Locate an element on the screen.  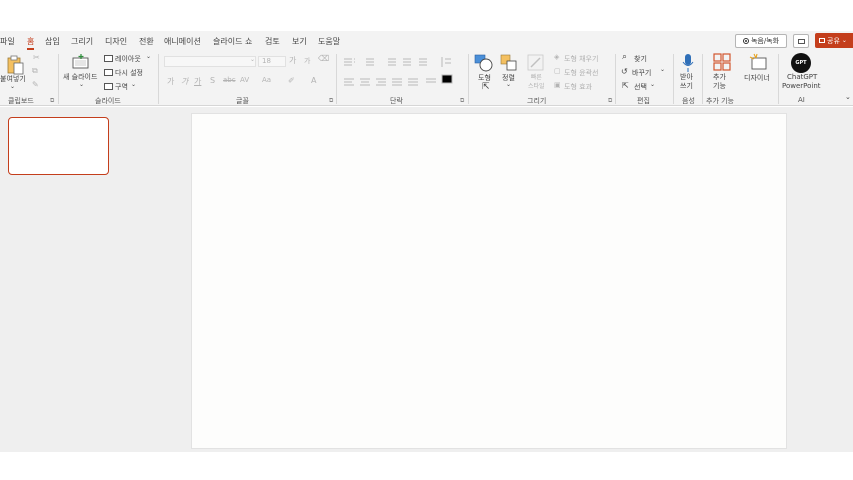
tab-animations: 애니메이션 is located at coordinates (182, 41).